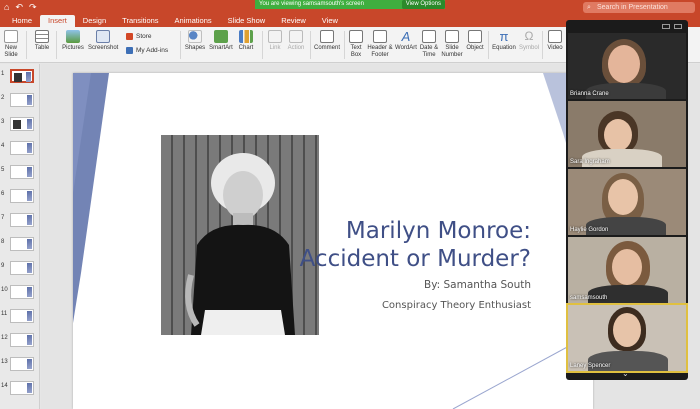 The image size is (700, 409). I want to click on pictures-icon, so click(73, 36).